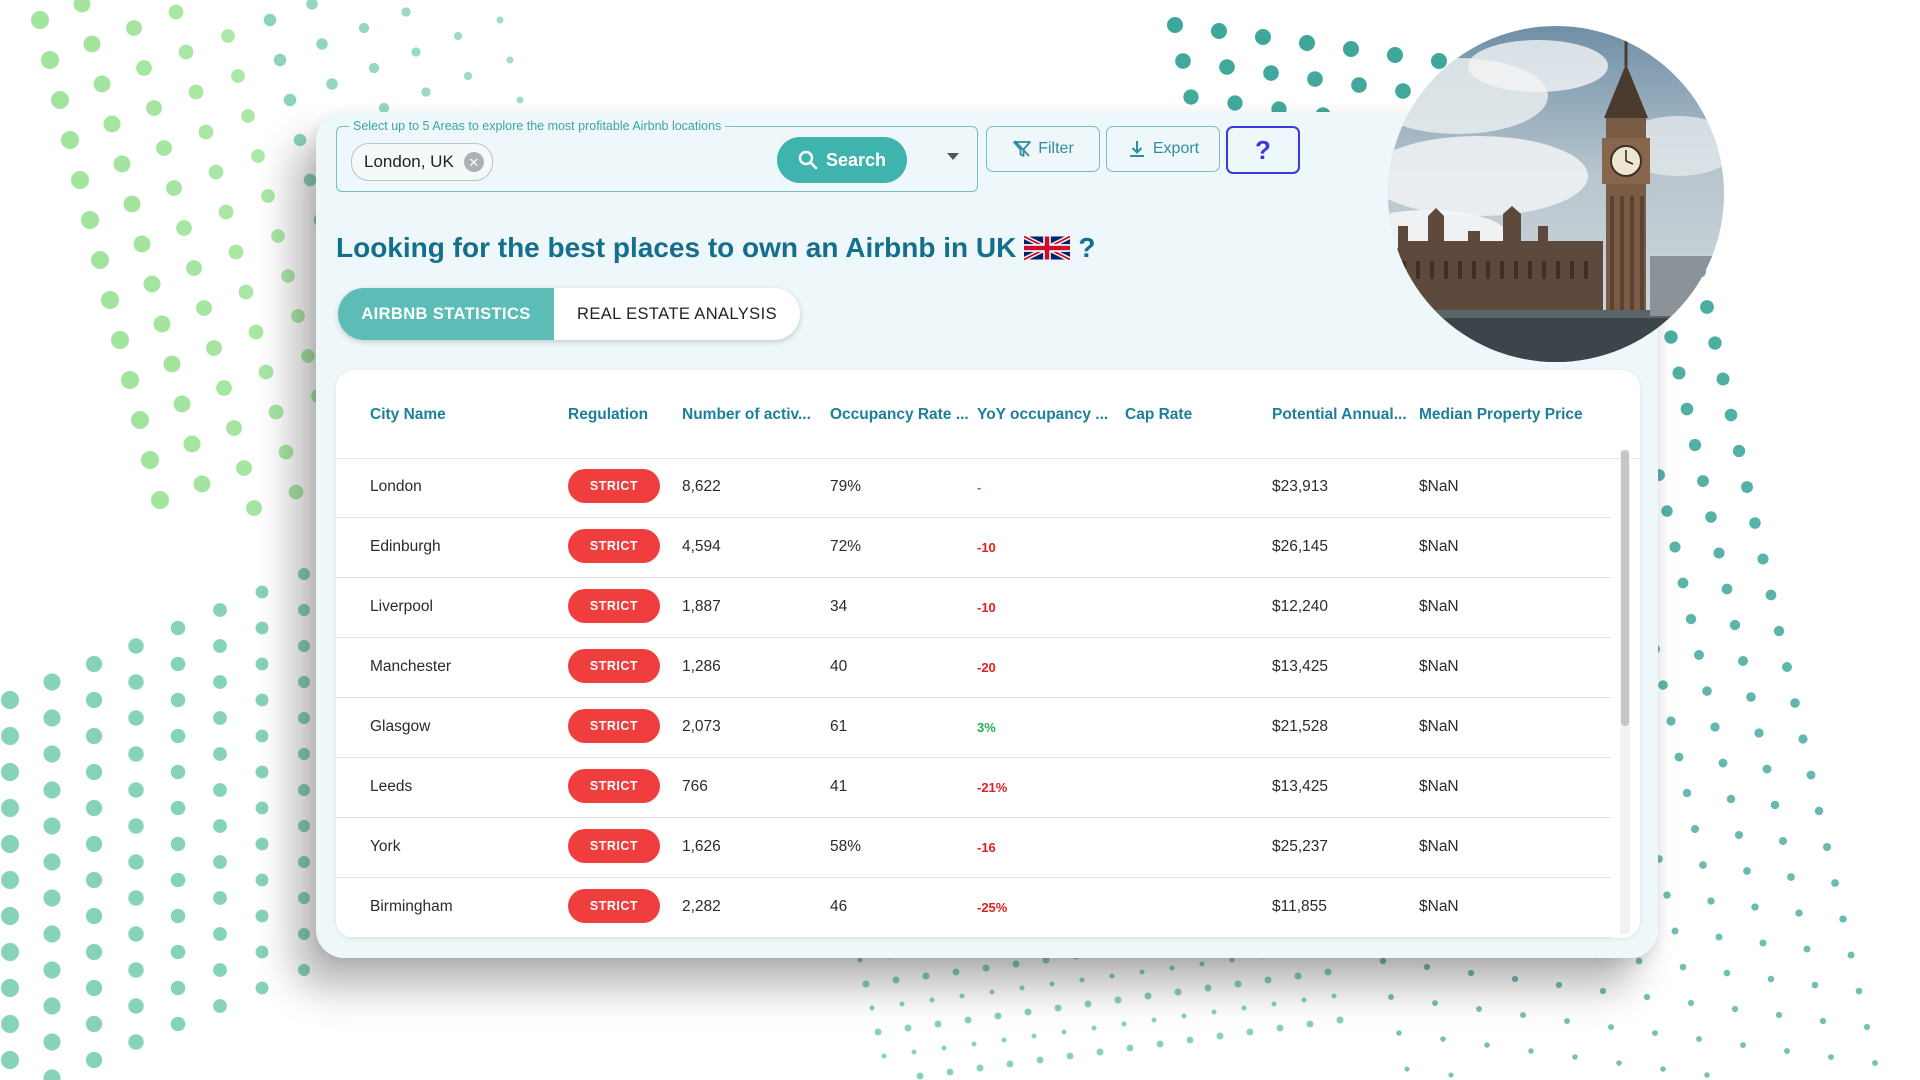 The height and width of the screenshot is (1080, 1920). Describe the element at coordinates (701, 666) in the screenshot. I see `cell-listings: 1,286` at that location.